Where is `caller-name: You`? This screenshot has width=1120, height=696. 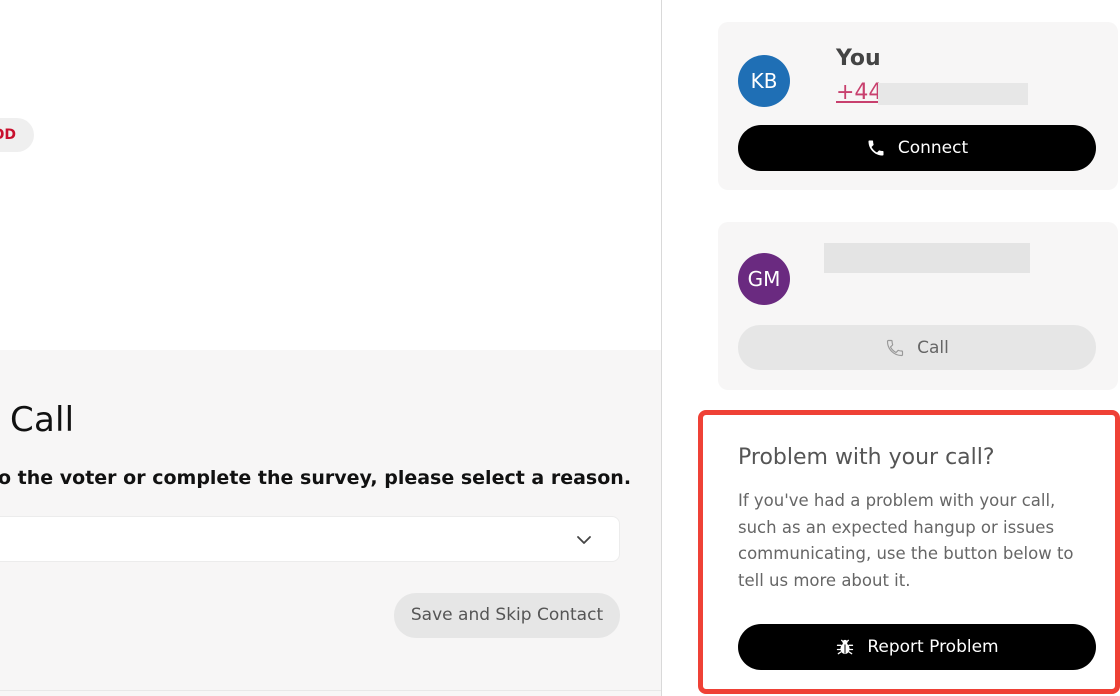
caller-name: You is located at coordinates (858, 58).